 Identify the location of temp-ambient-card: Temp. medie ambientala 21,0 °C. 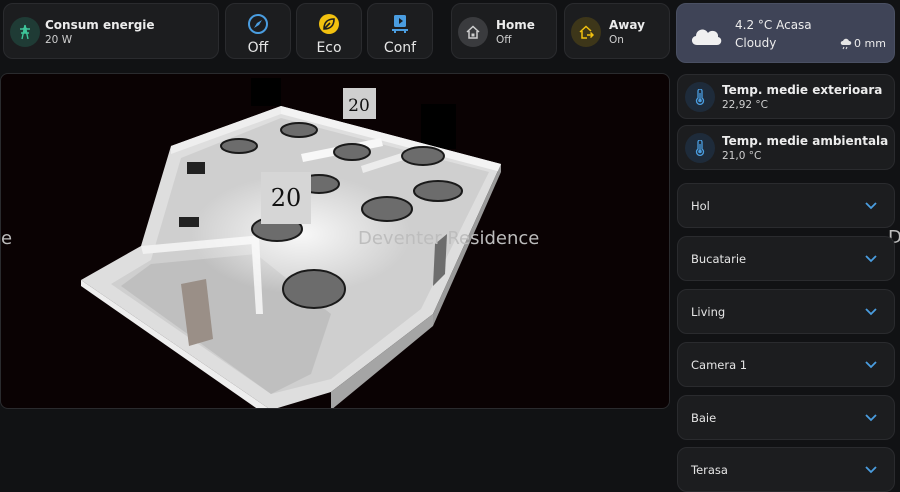
(786, 147).